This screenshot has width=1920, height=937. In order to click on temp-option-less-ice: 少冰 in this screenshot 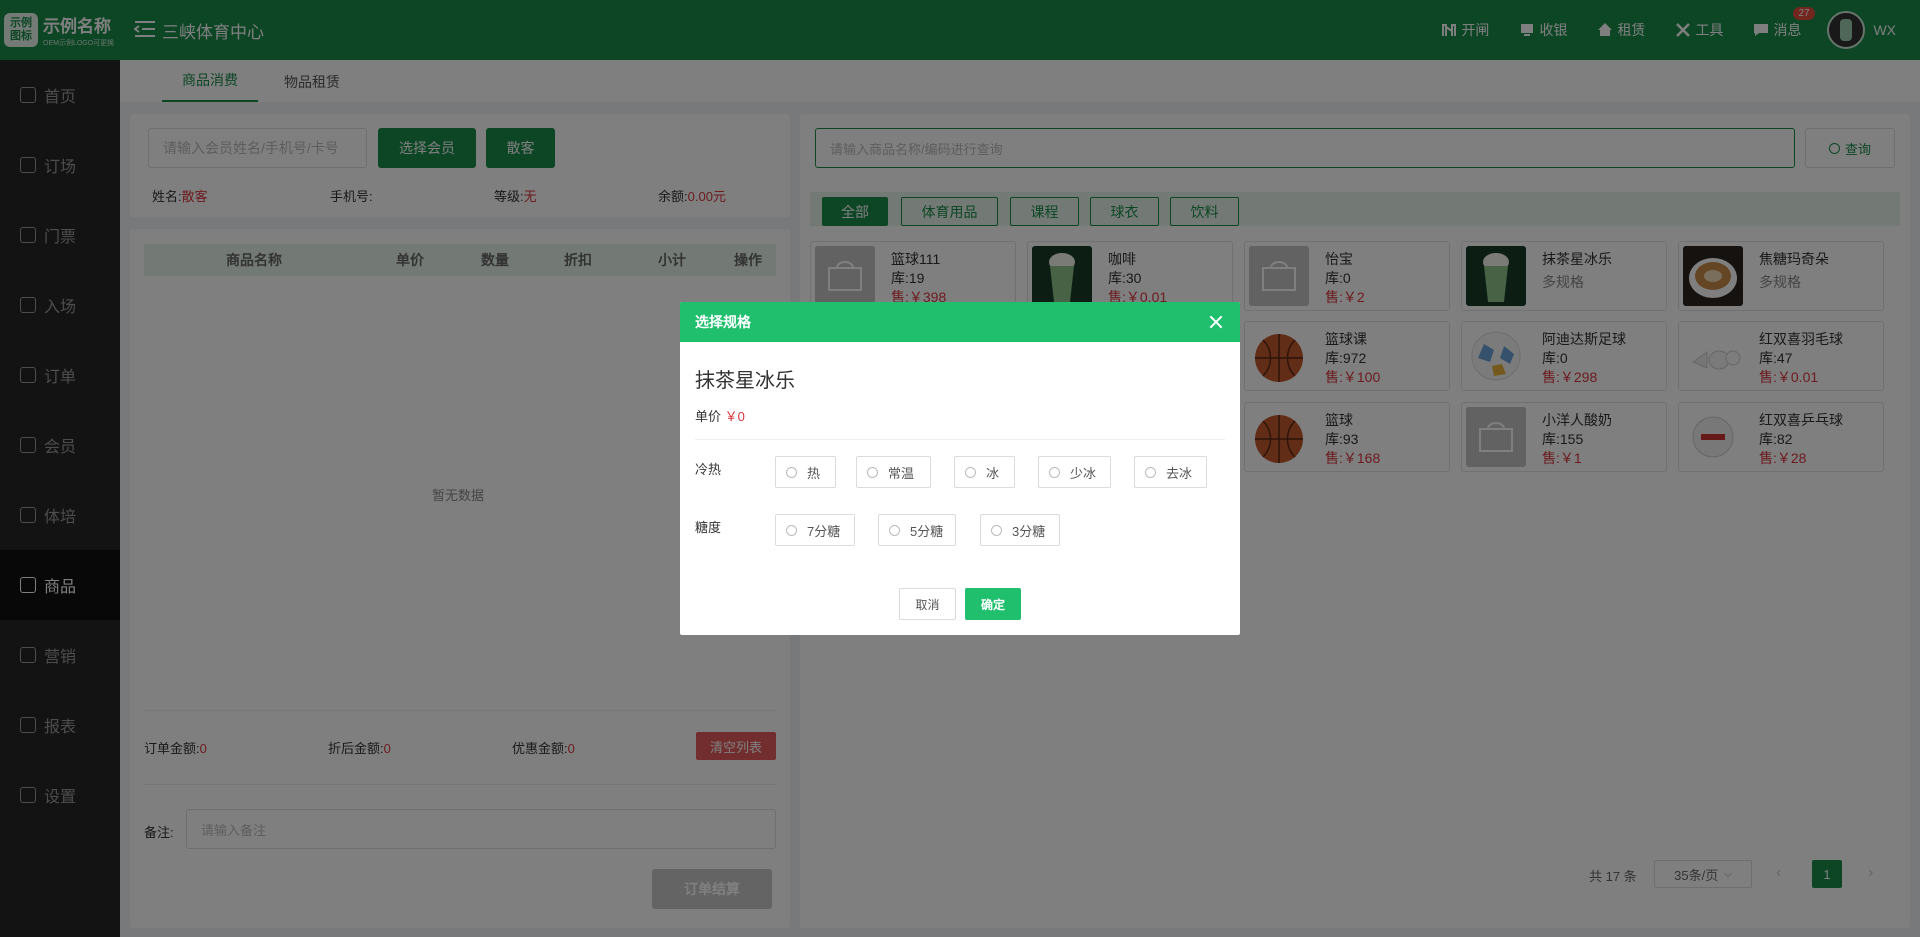, I will do `click(1074, 472)`.